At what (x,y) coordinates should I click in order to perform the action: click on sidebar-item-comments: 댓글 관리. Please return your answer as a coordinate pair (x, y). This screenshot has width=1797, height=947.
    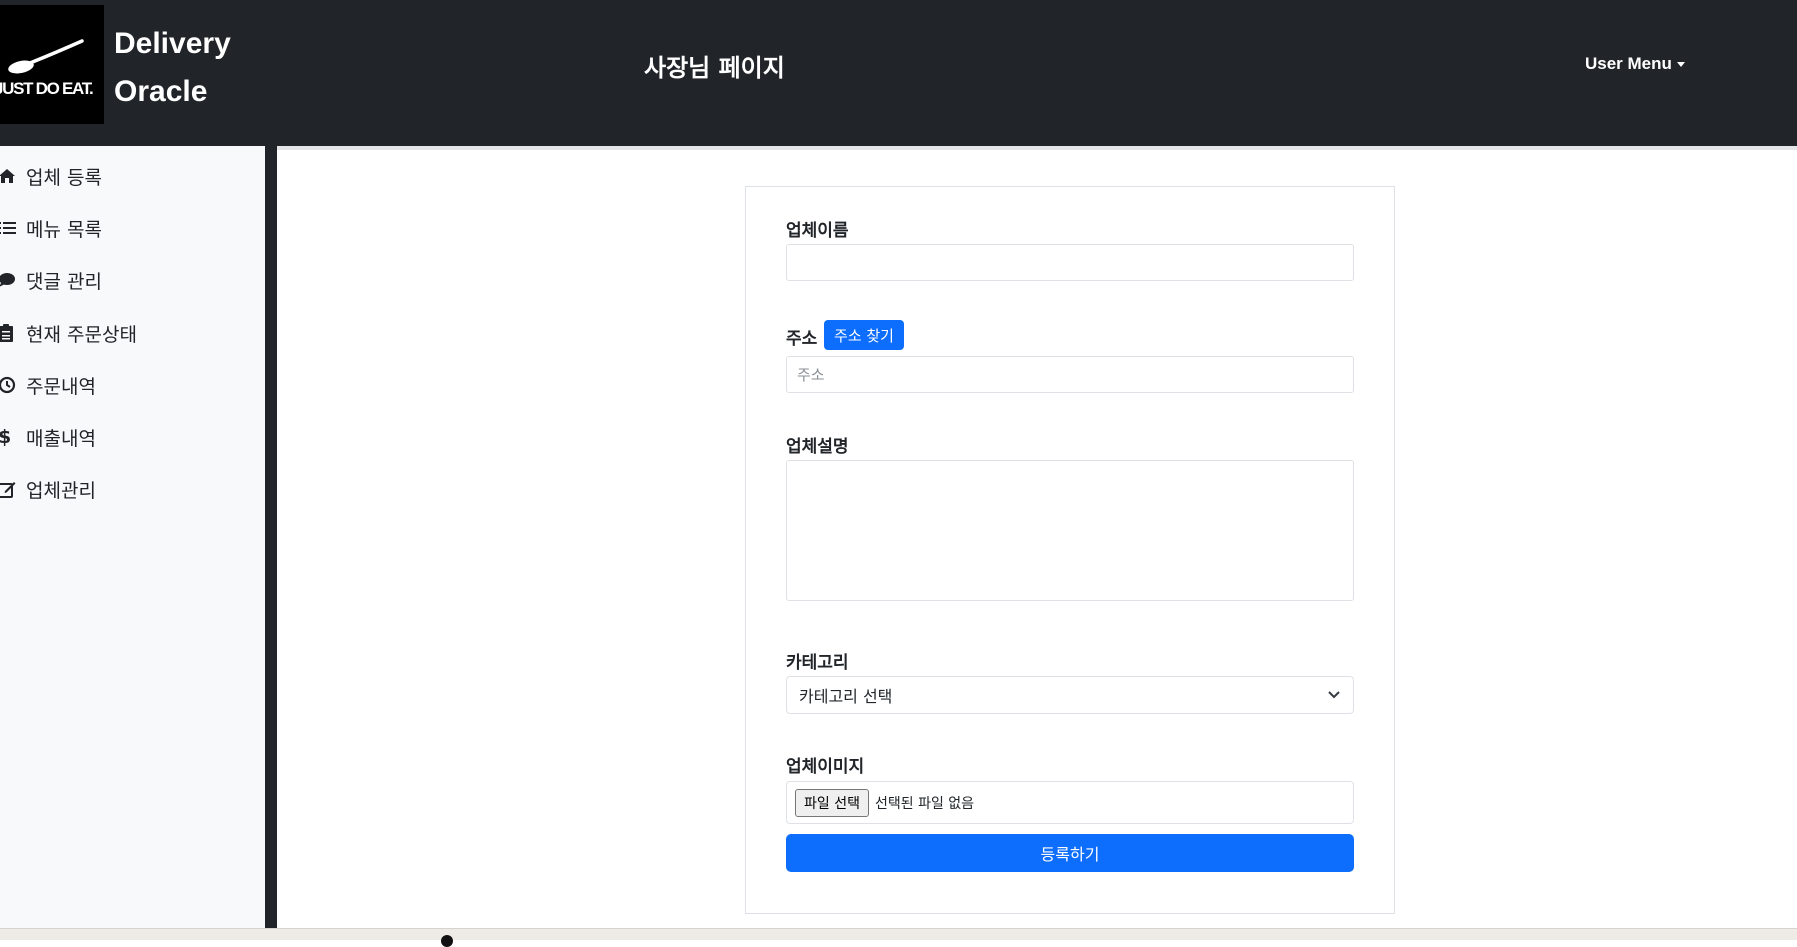
    Looking at the image, I should click on (51, 280).